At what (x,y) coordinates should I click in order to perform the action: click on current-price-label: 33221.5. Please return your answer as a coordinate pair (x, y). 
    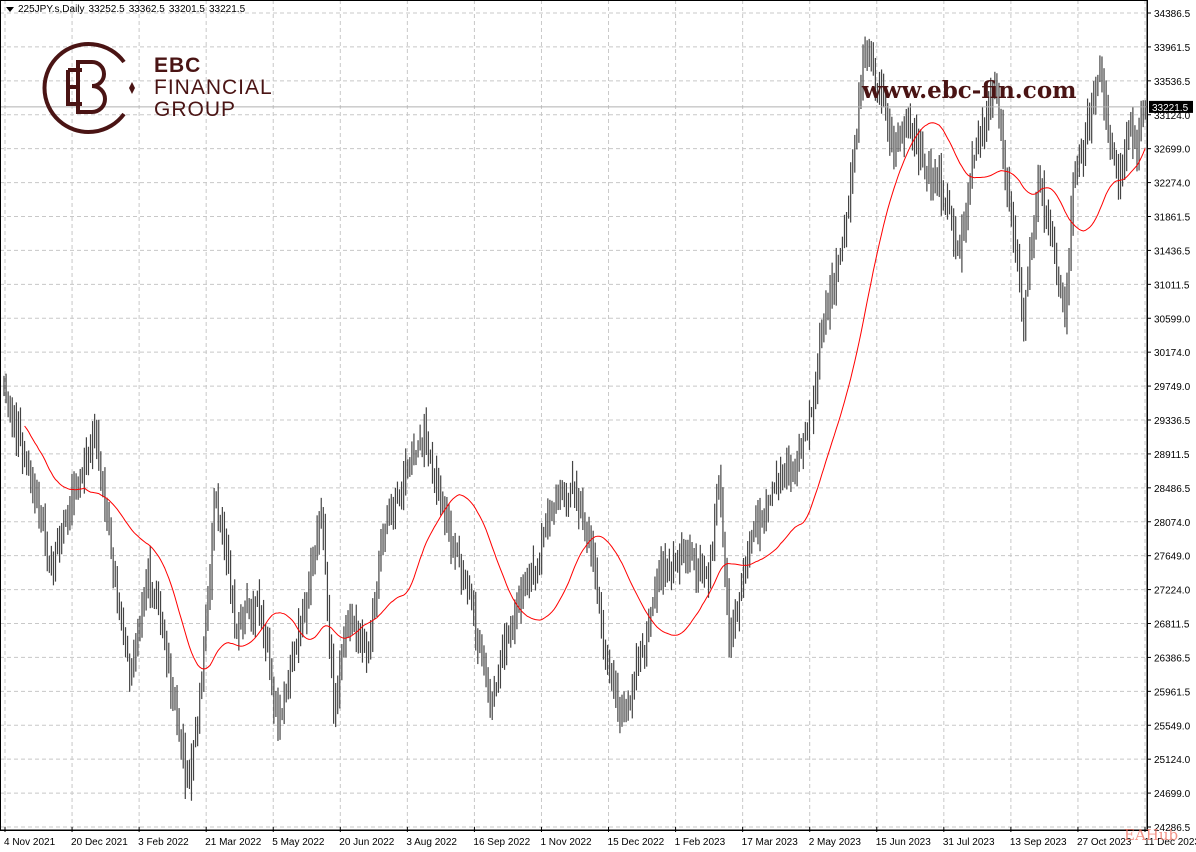
    Looking at the image, I should click on (1170, 108).